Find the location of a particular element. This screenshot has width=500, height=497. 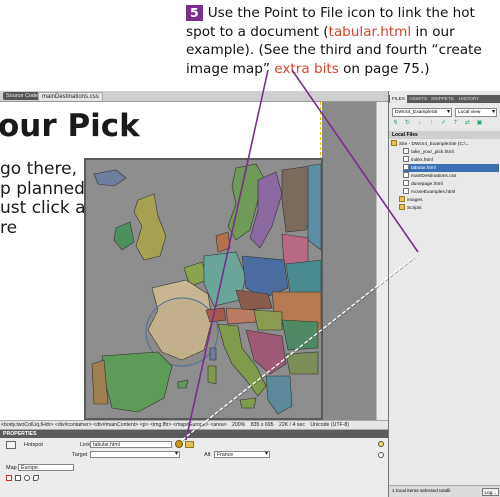

body-line: re is located at coordinates (9, 227).